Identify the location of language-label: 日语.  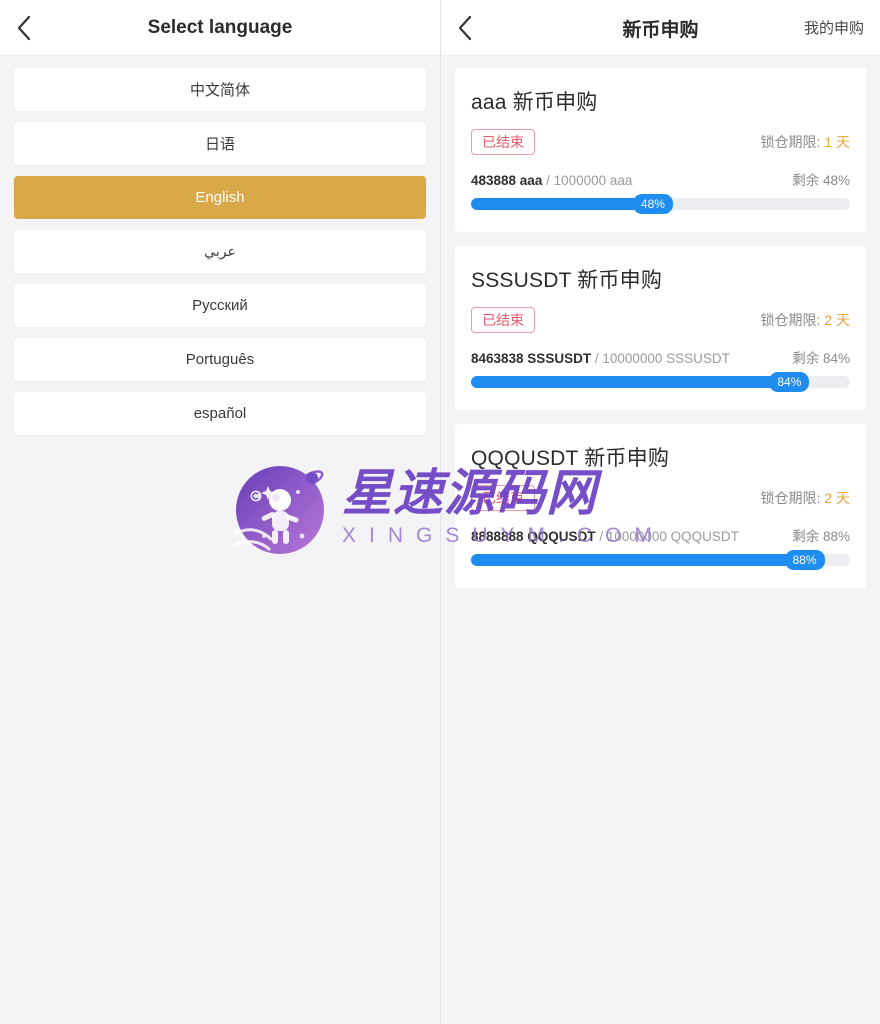
(219, 144).